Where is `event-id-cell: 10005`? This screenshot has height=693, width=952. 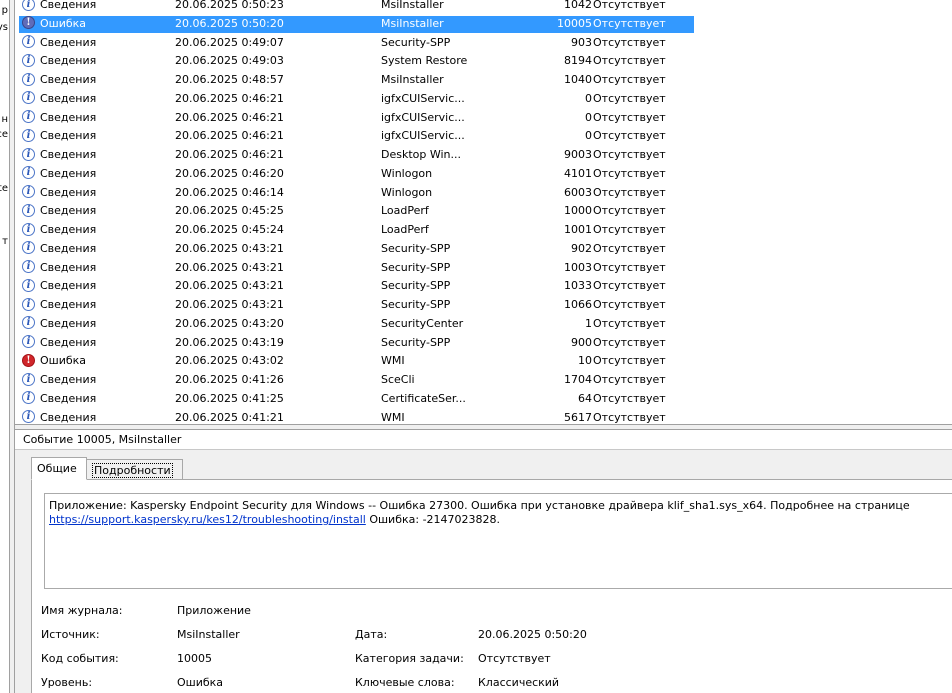
event-id-cell: 10005 is located at coordinates (574, 23).